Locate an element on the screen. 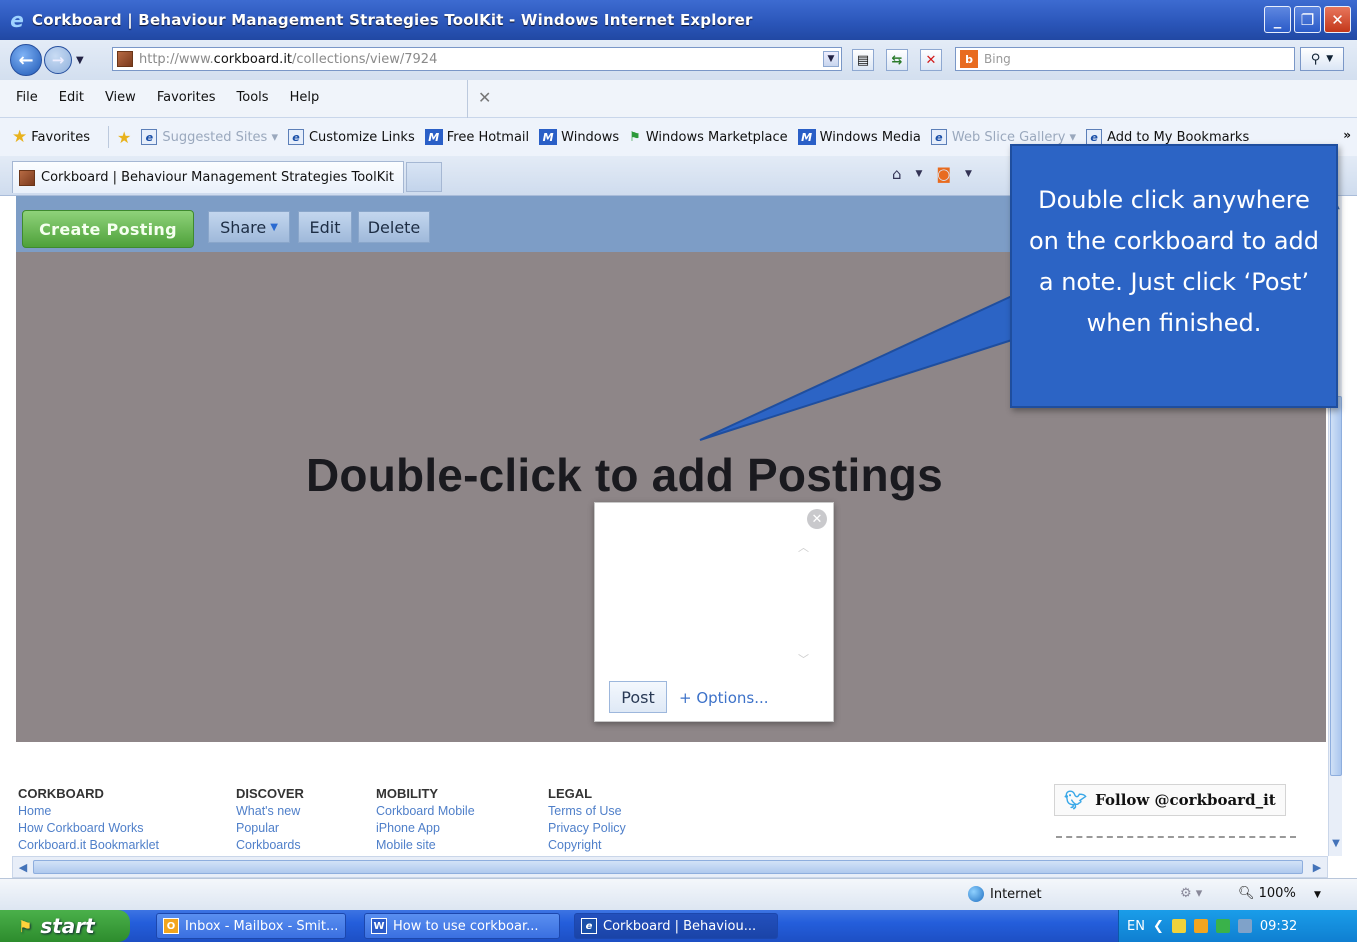  add-favorites-icon: ★ is located at coordinates (124, 137).